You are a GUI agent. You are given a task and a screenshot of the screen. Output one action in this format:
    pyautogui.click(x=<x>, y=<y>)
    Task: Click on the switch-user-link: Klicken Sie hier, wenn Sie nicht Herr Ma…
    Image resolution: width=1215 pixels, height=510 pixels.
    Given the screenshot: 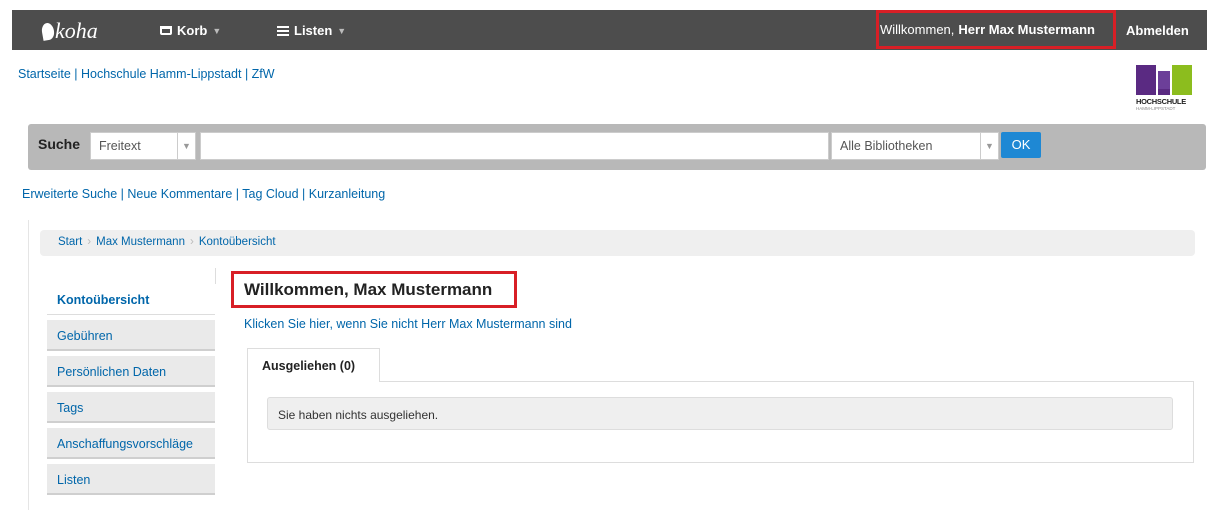 What is the action you would take?
    pyautogui.click(x=408, y=324)
    